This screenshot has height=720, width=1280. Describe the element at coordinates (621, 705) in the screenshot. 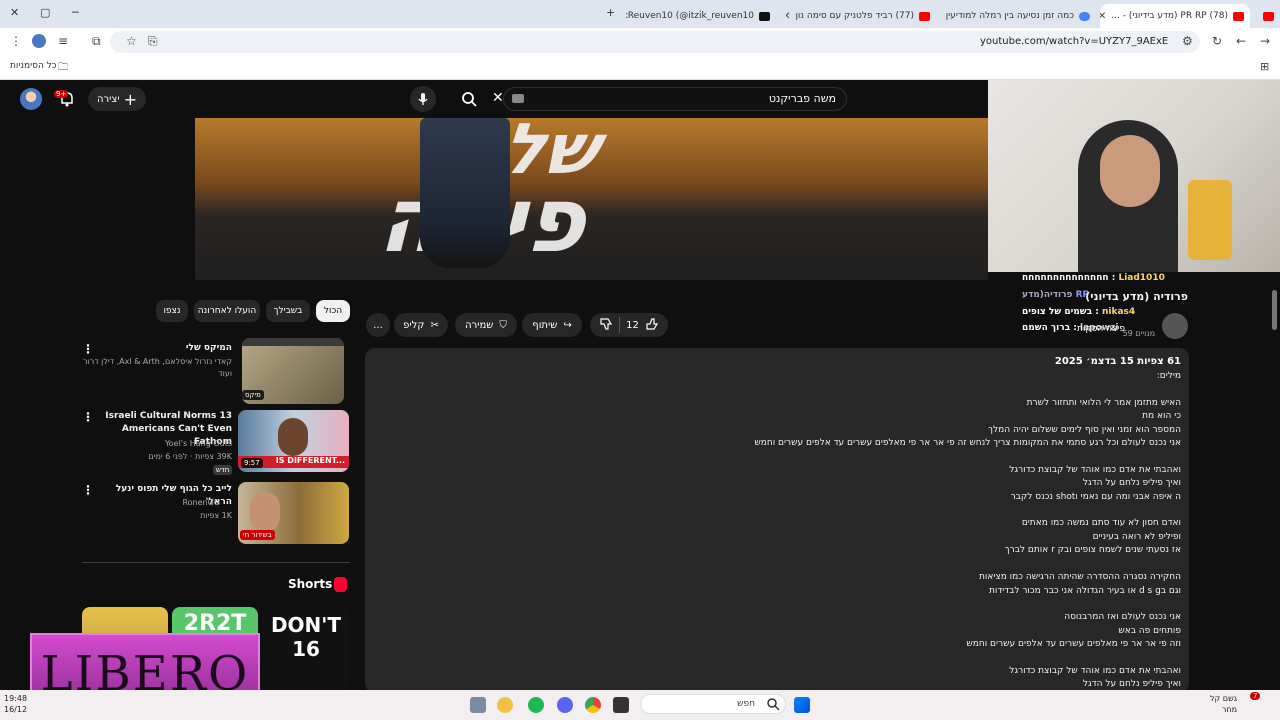

I see `terminal-icon` at that location.